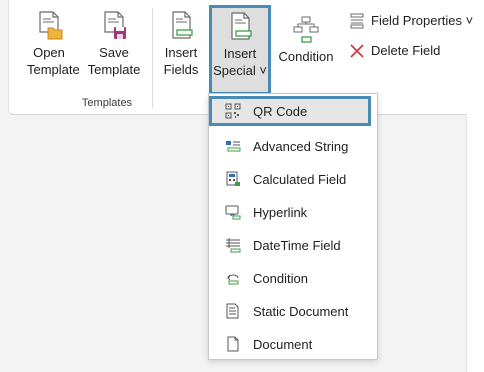 Image resolution: width=484 pixels, height=372 pixels. I want to click on open-template-icon, so click(51, 25).